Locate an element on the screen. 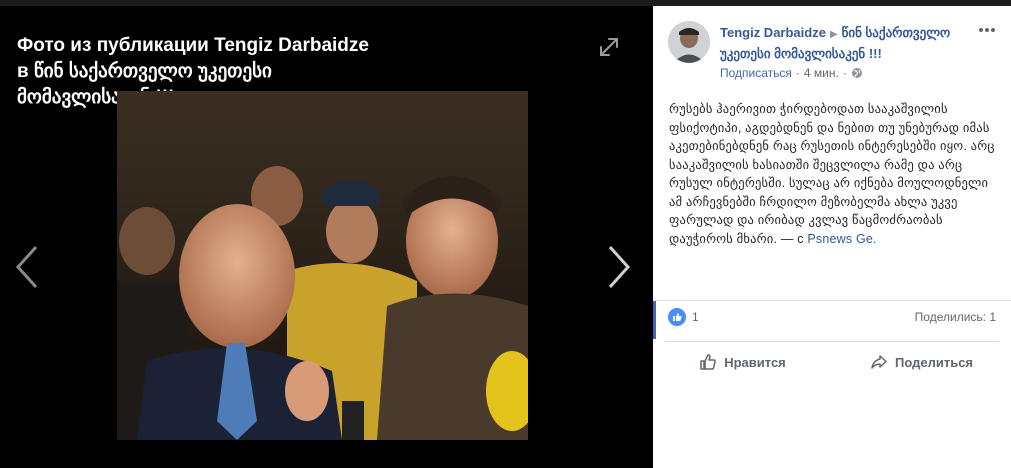 The height and width of the screenshot is (468, 1011). thumbs-up-icon is located at coordinates (708, 362).